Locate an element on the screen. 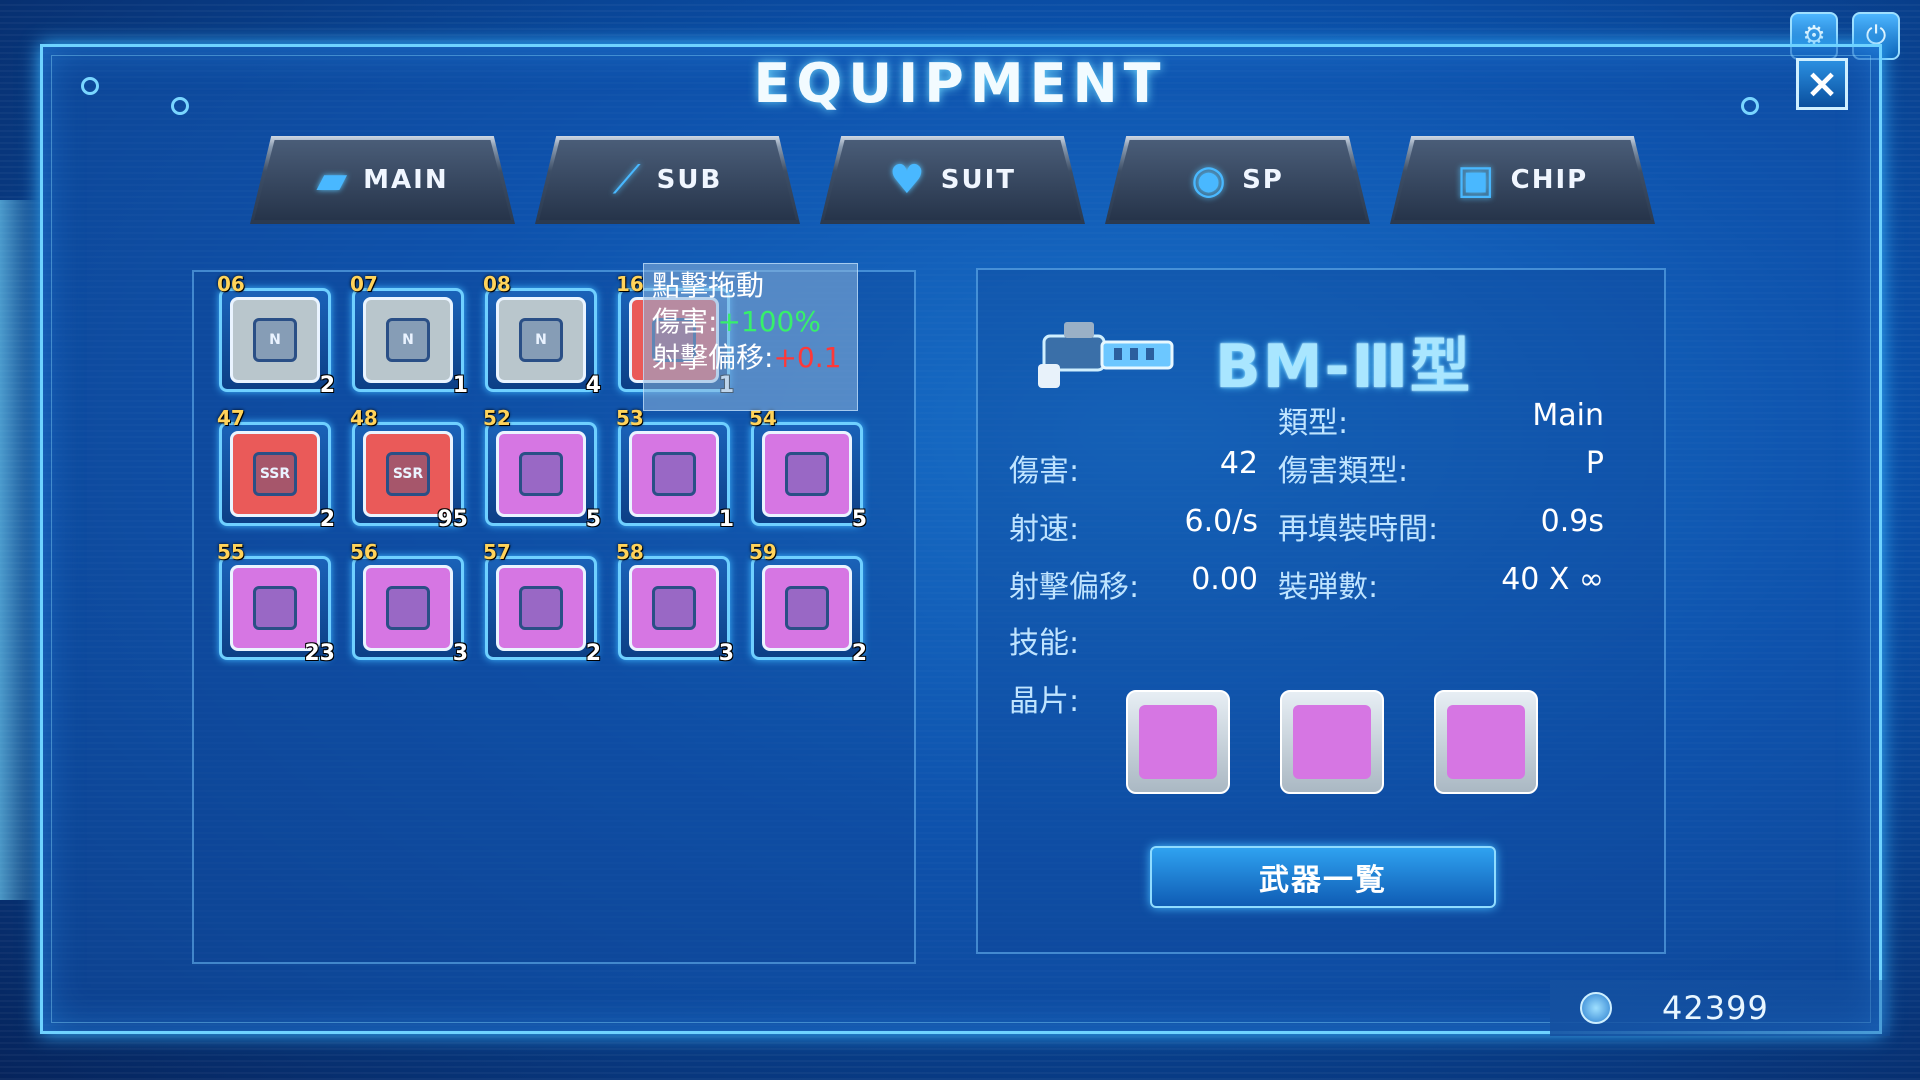  chip-id: 57 is located at coordinates (497, 552).